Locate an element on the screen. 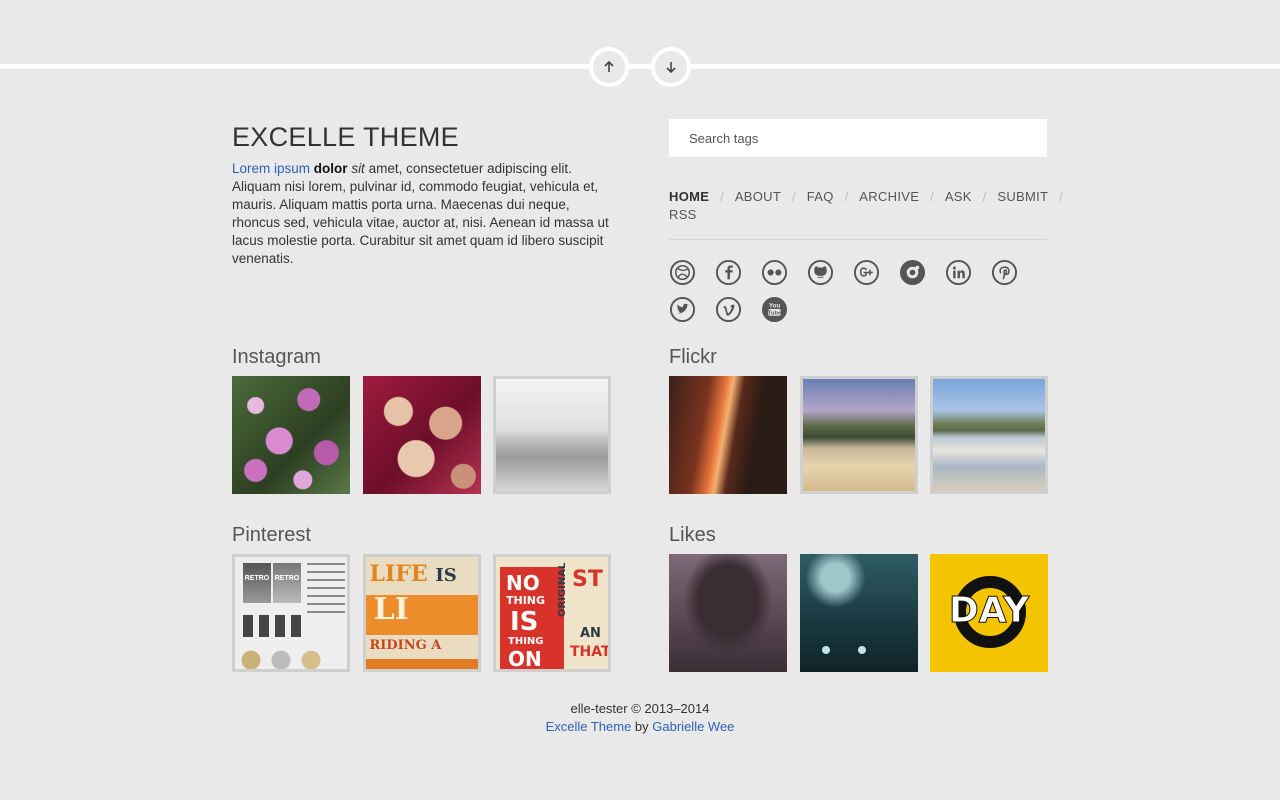 The width and height of the screenshot is (1280, 800). vimeo-icon is located at coordinates (728, 309).